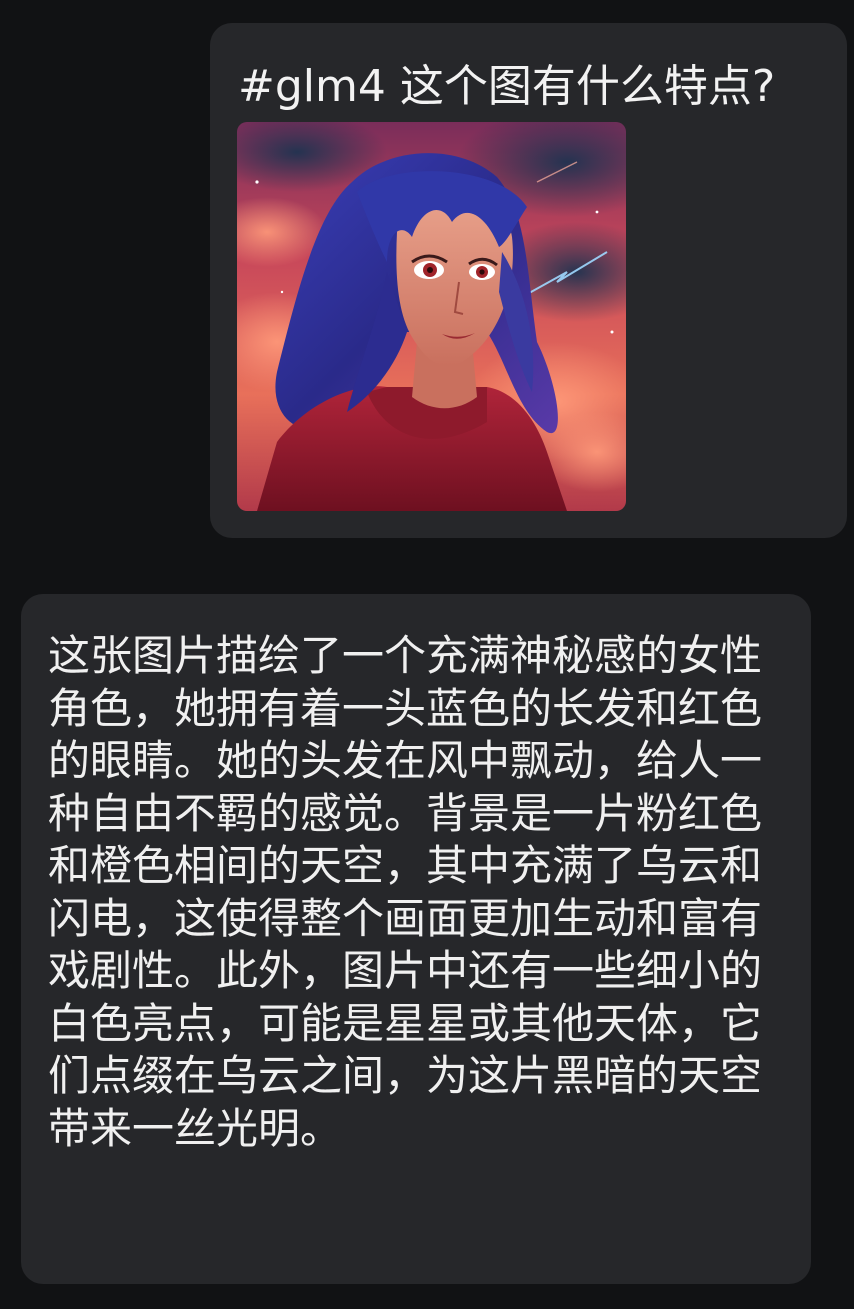 The width and height of the screenshot is (854, 1309). Describe the element at coordinates (507, 86) in the screenshot. I see `user-message-text: #glm4 这个图有什么特点?` at that location.